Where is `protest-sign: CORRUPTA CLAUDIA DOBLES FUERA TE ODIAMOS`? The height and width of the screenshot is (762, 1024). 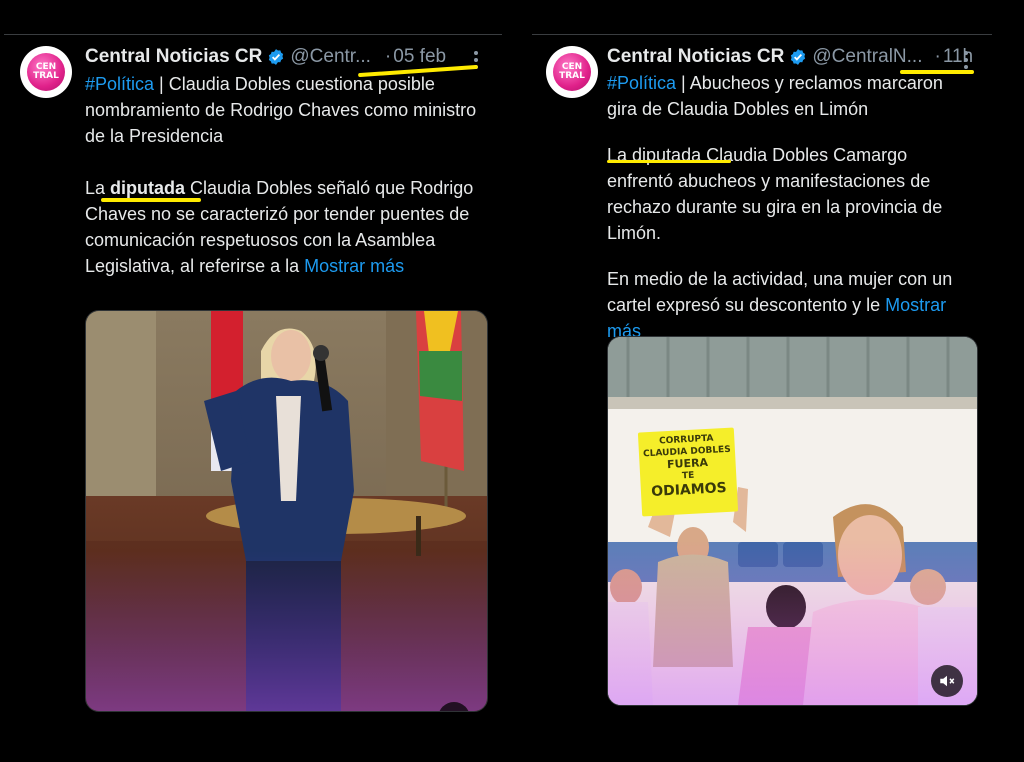
protest-sign: CORRUPTA CLAUDIA DOBLES FUERA TE ODIAMOS is located at coordinates (688, 472).